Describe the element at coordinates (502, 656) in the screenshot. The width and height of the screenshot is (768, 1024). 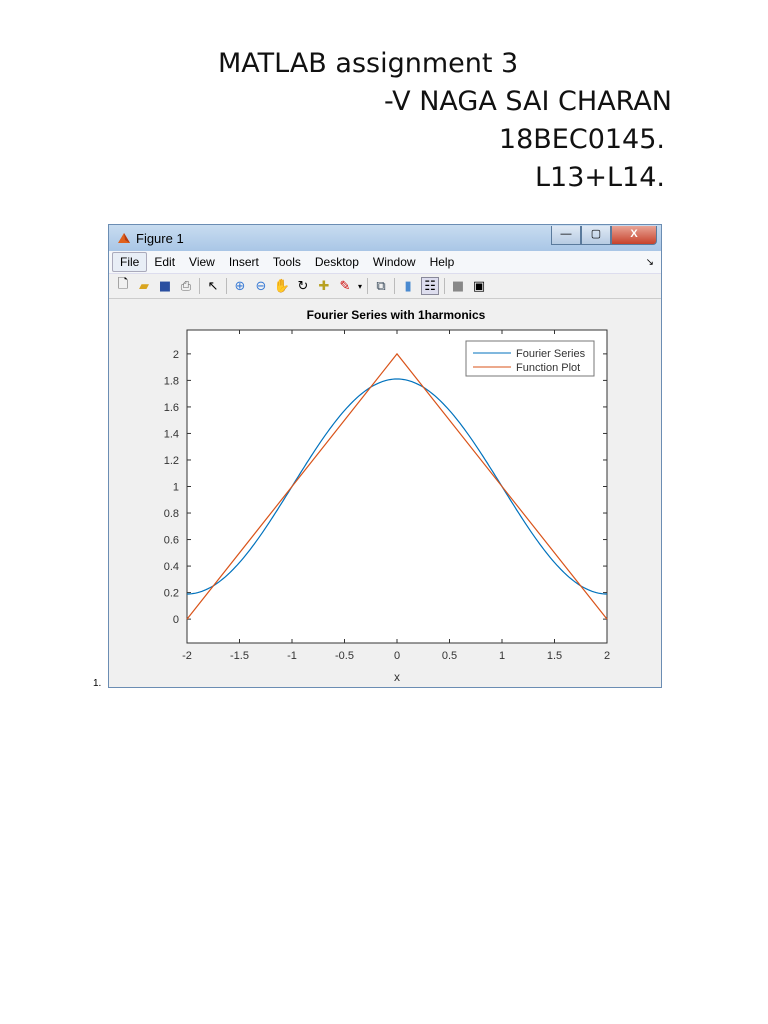
I see `x-tick-label: 1` at that location.